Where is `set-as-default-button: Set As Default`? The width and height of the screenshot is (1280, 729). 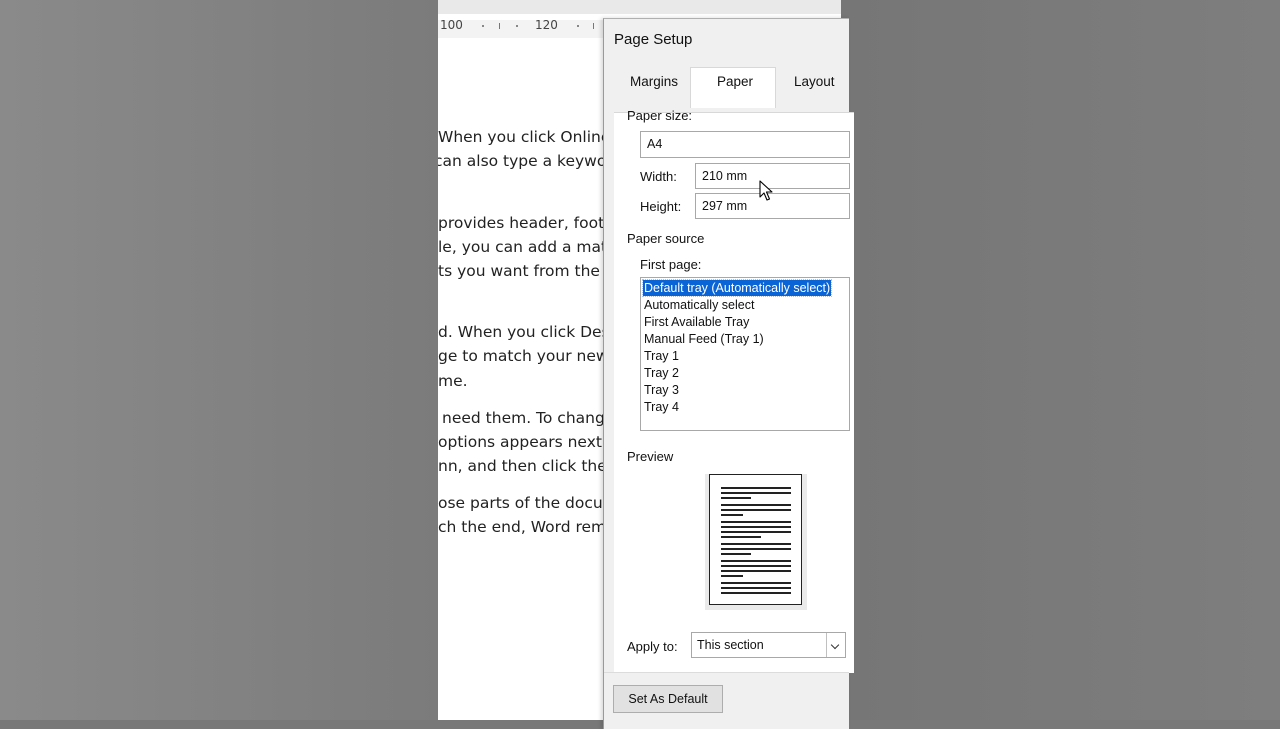 set-as-default-button: Set As Default is located at coordinates (668, 699).